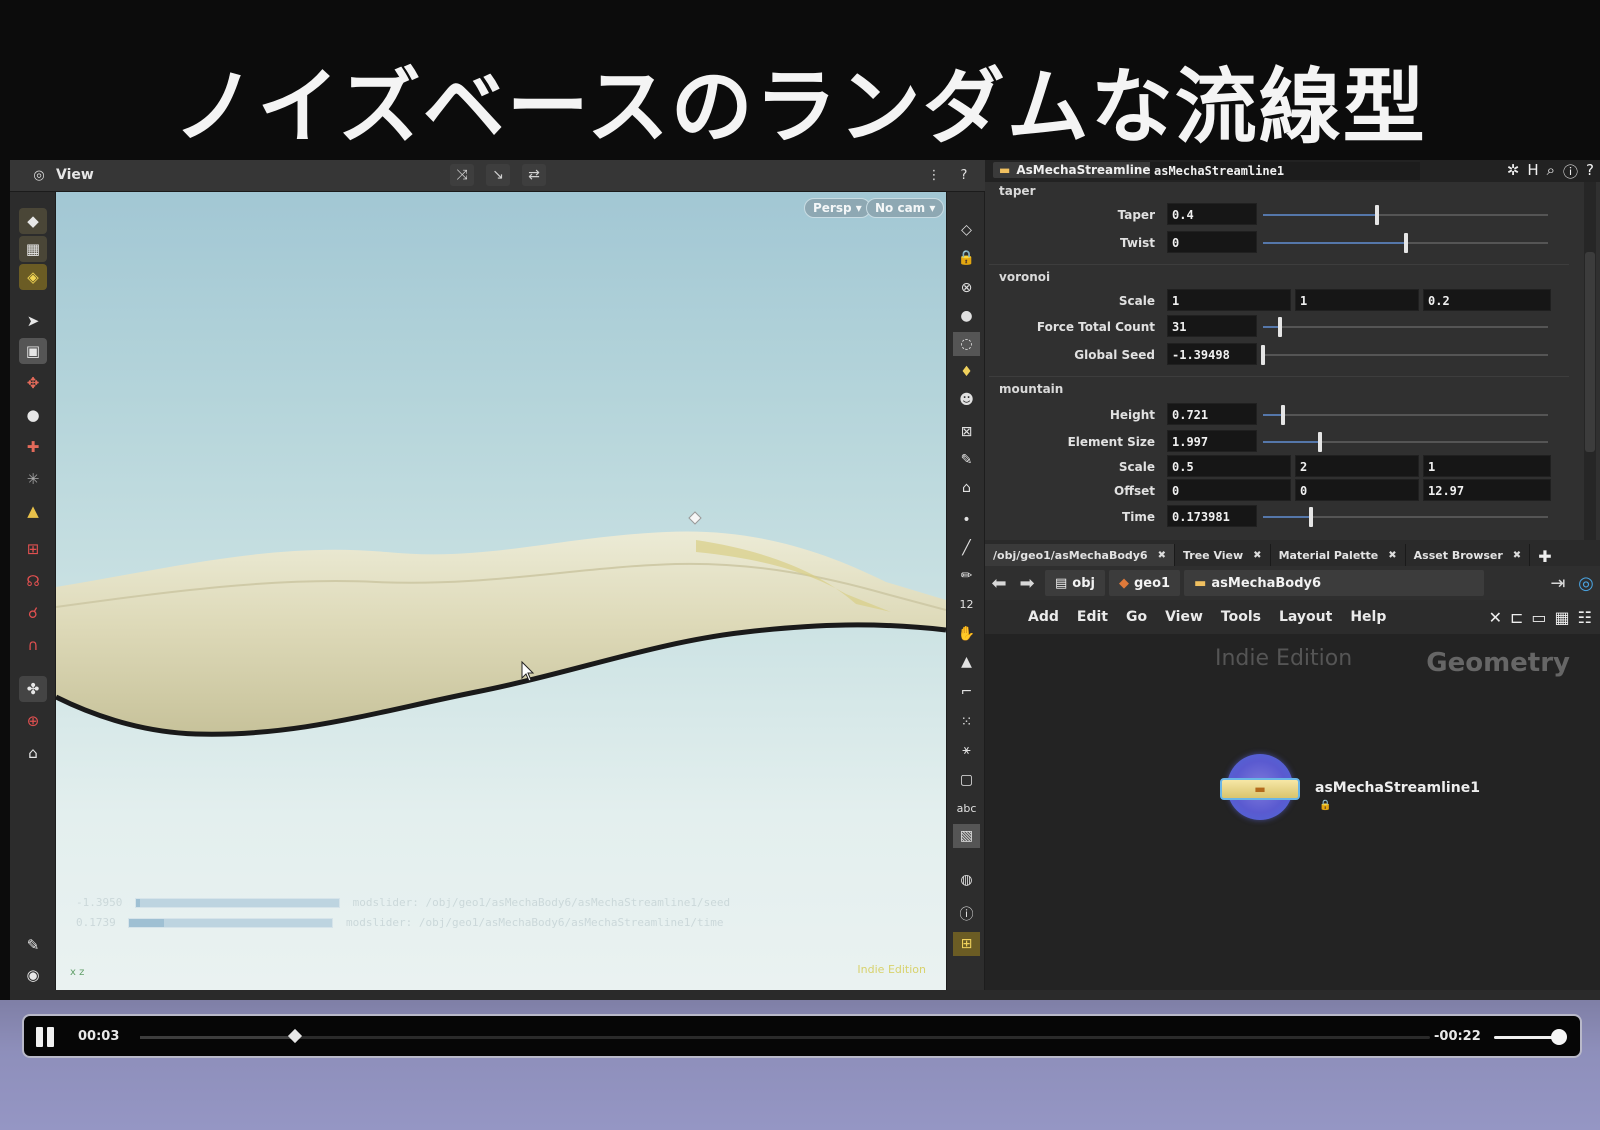 The height and width of the screenshot is (1130, 1600). I want to click on scrollbar-thumb, so click(1590, 352).